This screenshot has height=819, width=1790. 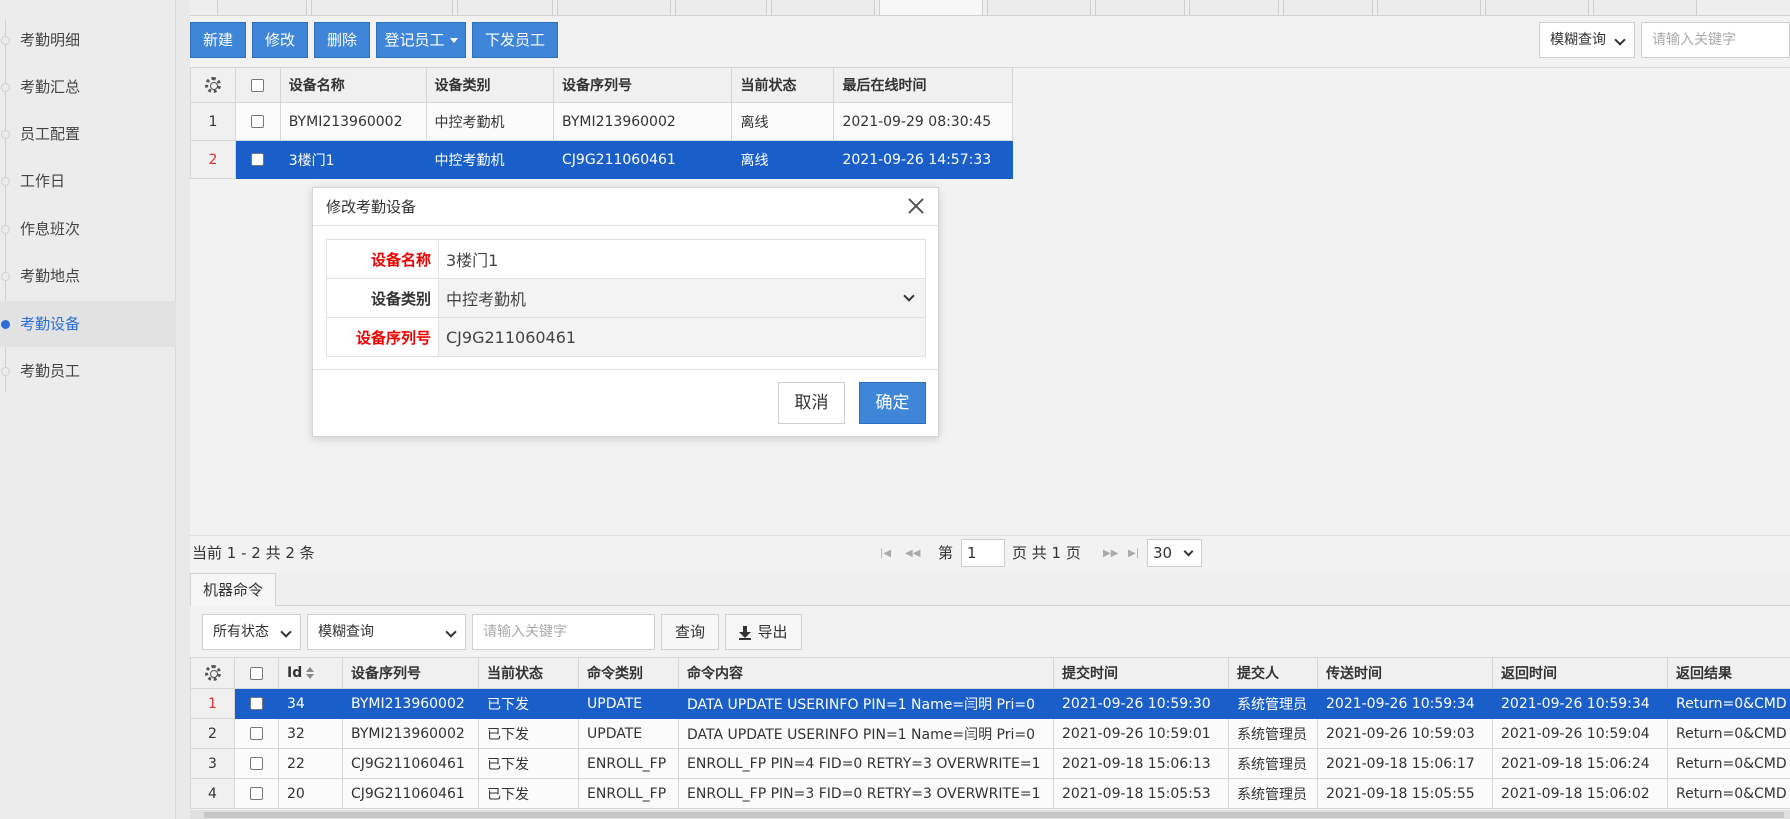 I want to click on delete-button: 删除, so click(x=342, y=40).